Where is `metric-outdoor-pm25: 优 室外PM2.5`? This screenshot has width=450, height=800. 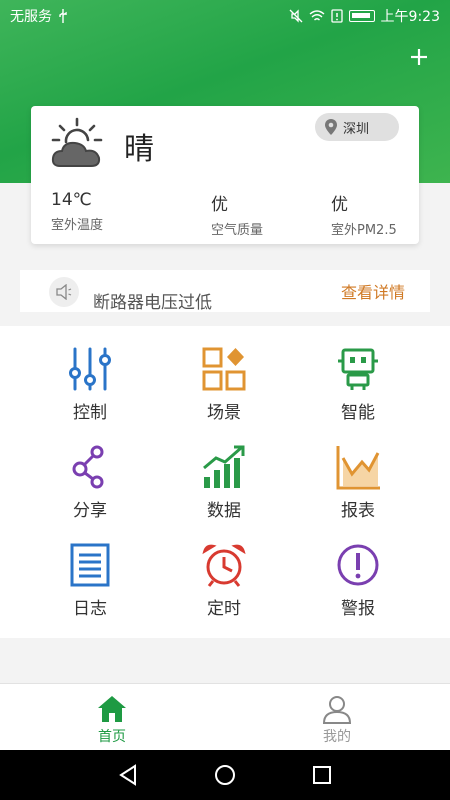 metric-outdoor-pm25: 优 室外PM2.5 is located at coordinates (364, 214).